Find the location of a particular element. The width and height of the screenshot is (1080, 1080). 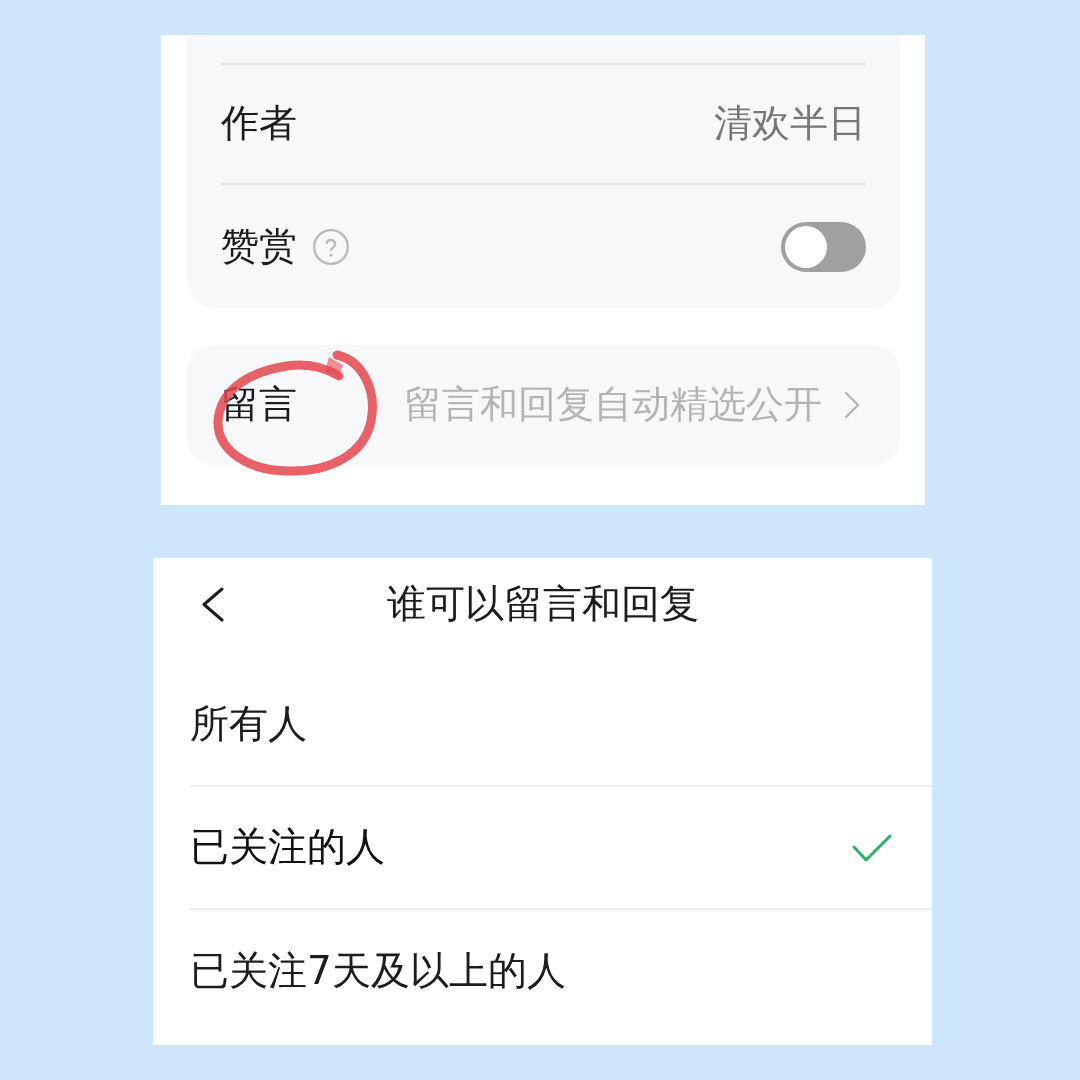

row-label: 留言 is located at coordinates (259, 405).